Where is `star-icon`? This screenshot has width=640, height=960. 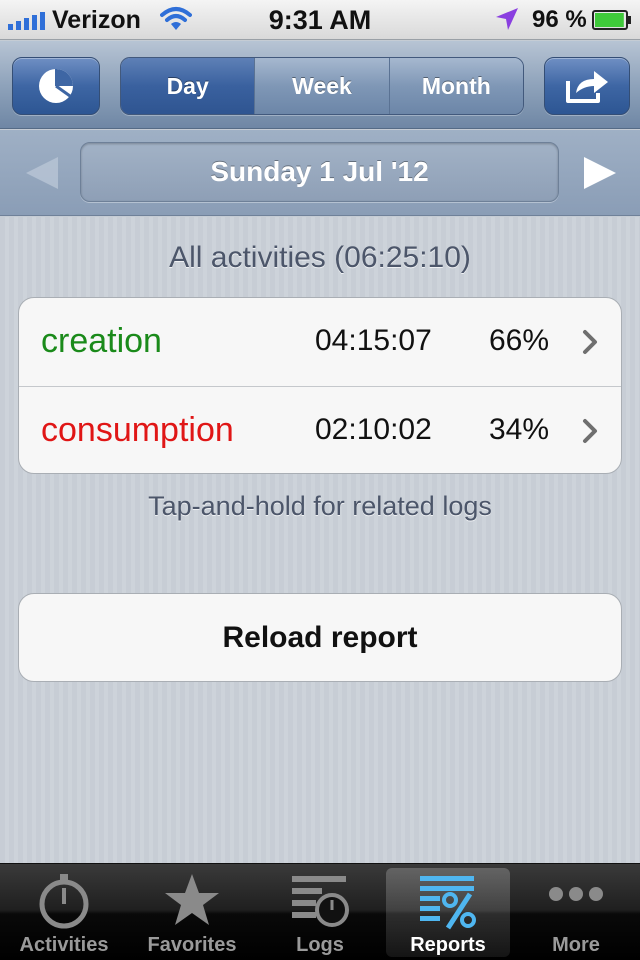
star-icon is located at coordinates (192, 899).